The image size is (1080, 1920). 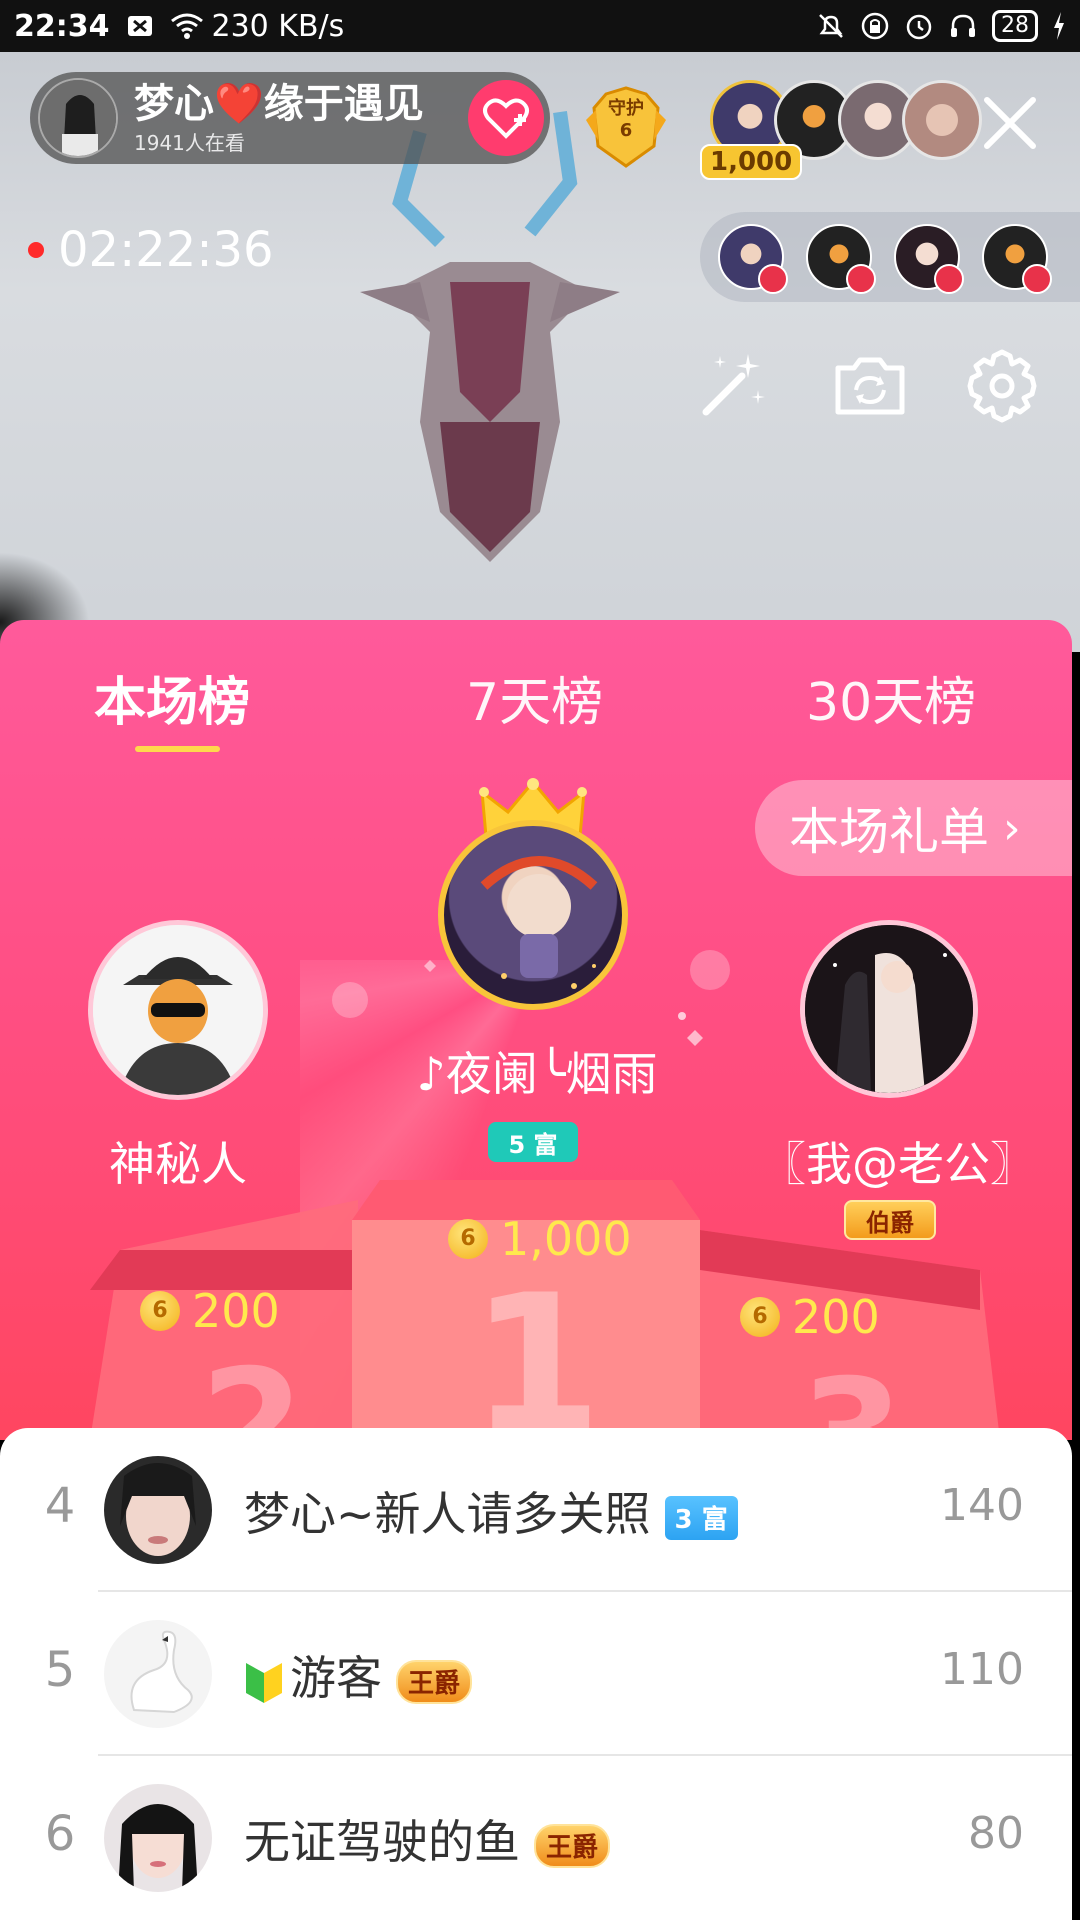 What do you see at coordinates (60, 1834) in the screenshot?
I see `rank-number: 6` at bounding box center [60, 1834].